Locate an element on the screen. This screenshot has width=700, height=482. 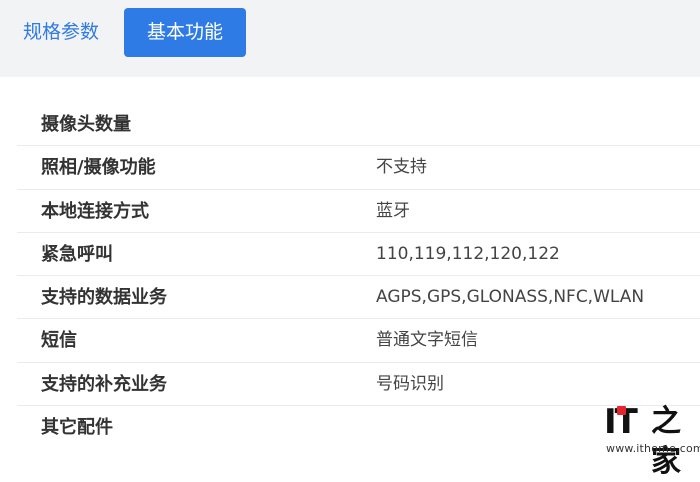
table-row: 紧急呼叫 110,119,112,120,122 is located at coordinates (358, 255).